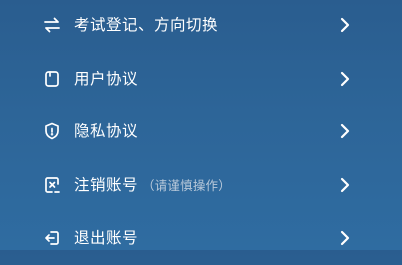 Image resolution: width=402 pixels, height=265 pixels. I want to click on shield-icon, so click(52, 131).